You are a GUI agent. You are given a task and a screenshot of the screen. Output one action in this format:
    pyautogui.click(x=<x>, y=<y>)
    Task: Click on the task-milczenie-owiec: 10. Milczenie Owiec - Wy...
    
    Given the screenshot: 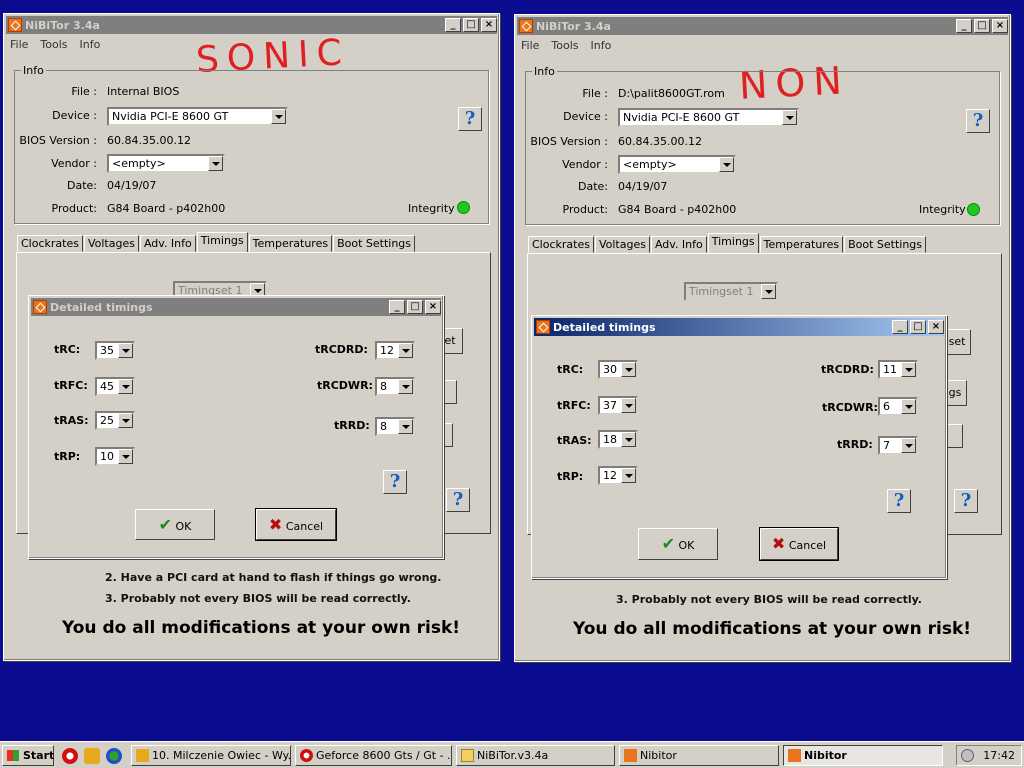 What is the action you would take?
    pyautogui.click(x=211, y=755)
    